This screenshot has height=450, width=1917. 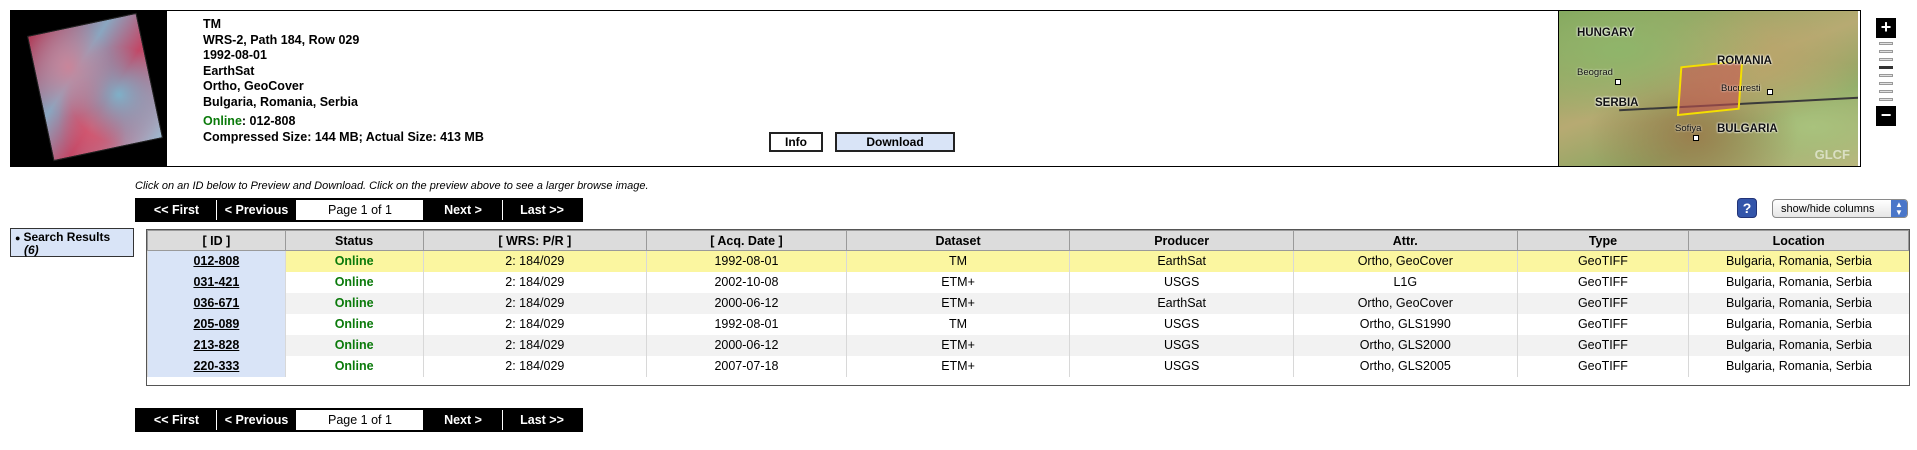 What do you see at coordinates (1405, 240) in the screenshot?
I see `header-attr: Attr.` at bounding box center [1405, 240].